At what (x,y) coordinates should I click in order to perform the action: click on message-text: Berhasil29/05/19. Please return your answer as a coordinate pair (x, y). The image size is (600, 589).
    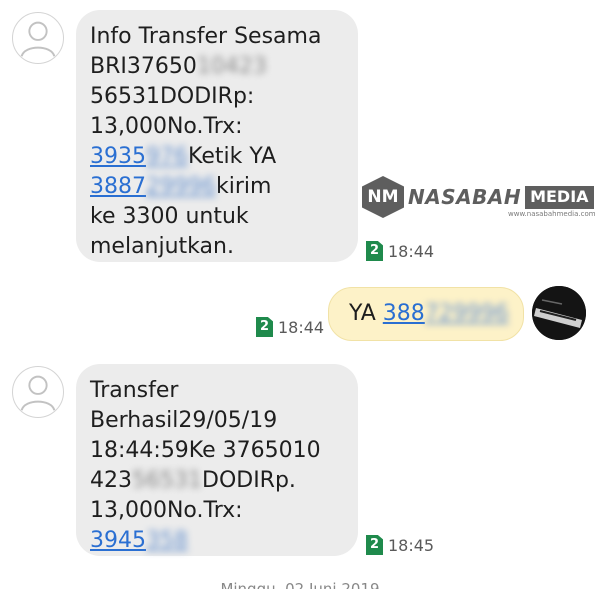
    Looking at the image, I should click on (184, 420).